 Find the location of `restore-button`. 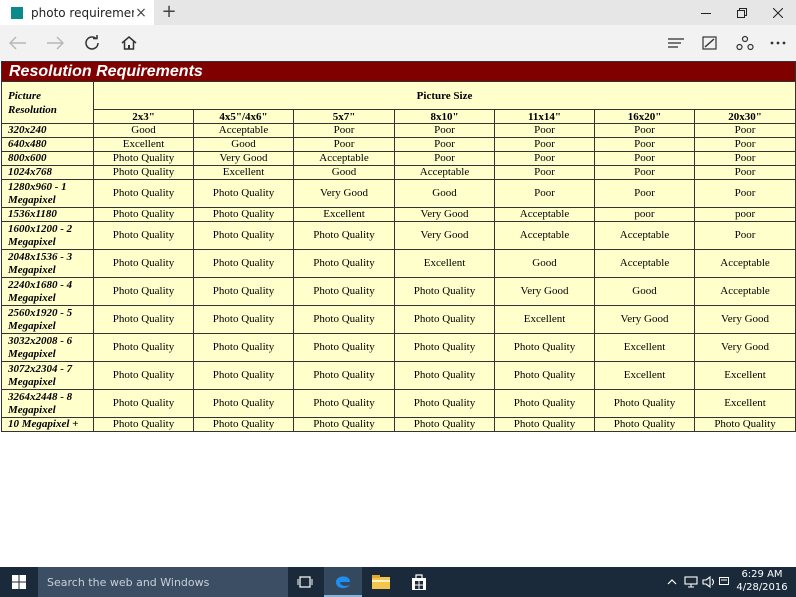

restore-button is located at coordinates (742, 12).